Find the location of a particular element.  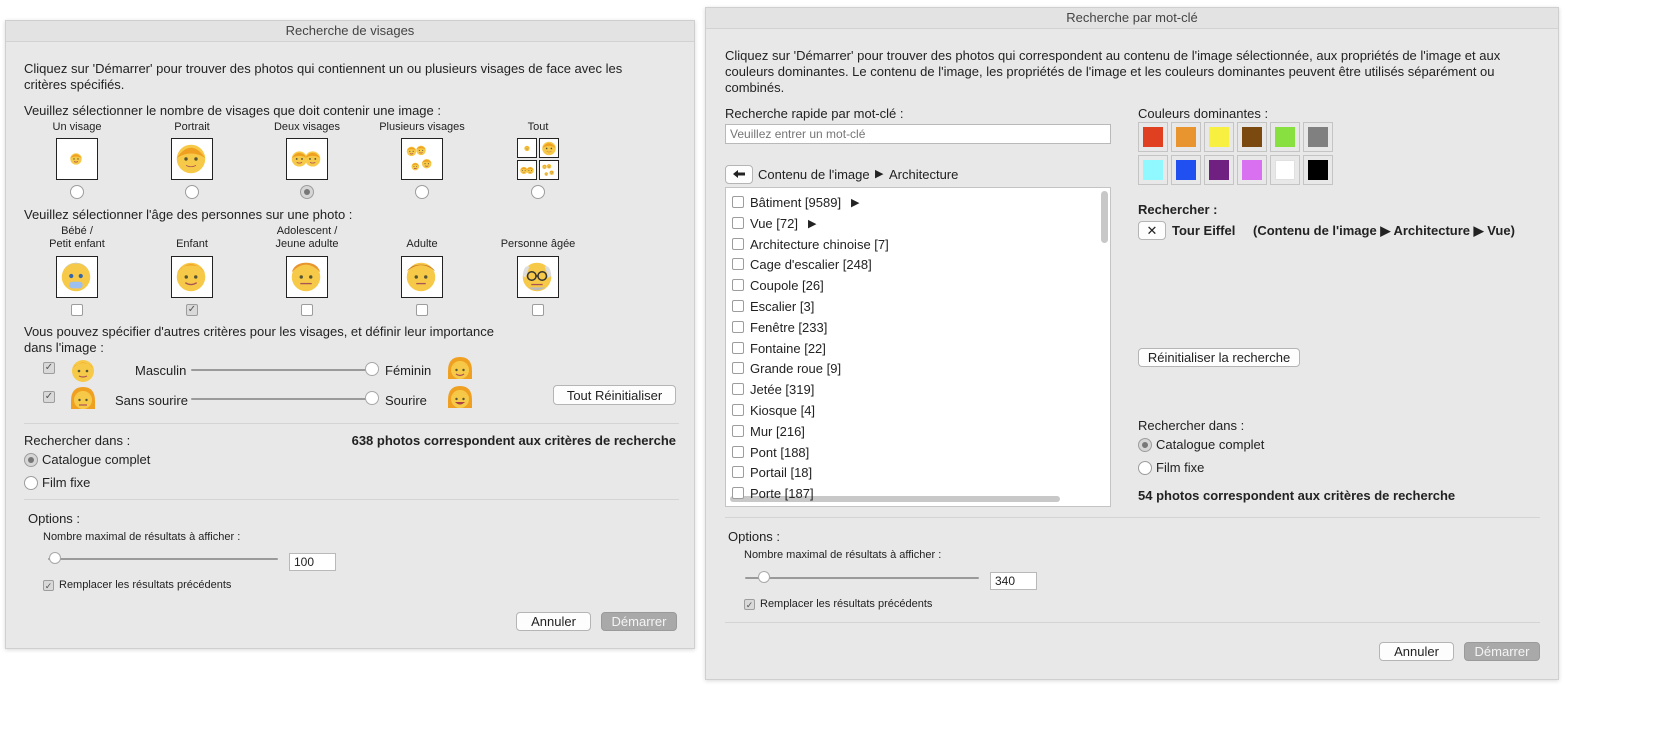

baby-face-icon is located at coordinates (77, 277).